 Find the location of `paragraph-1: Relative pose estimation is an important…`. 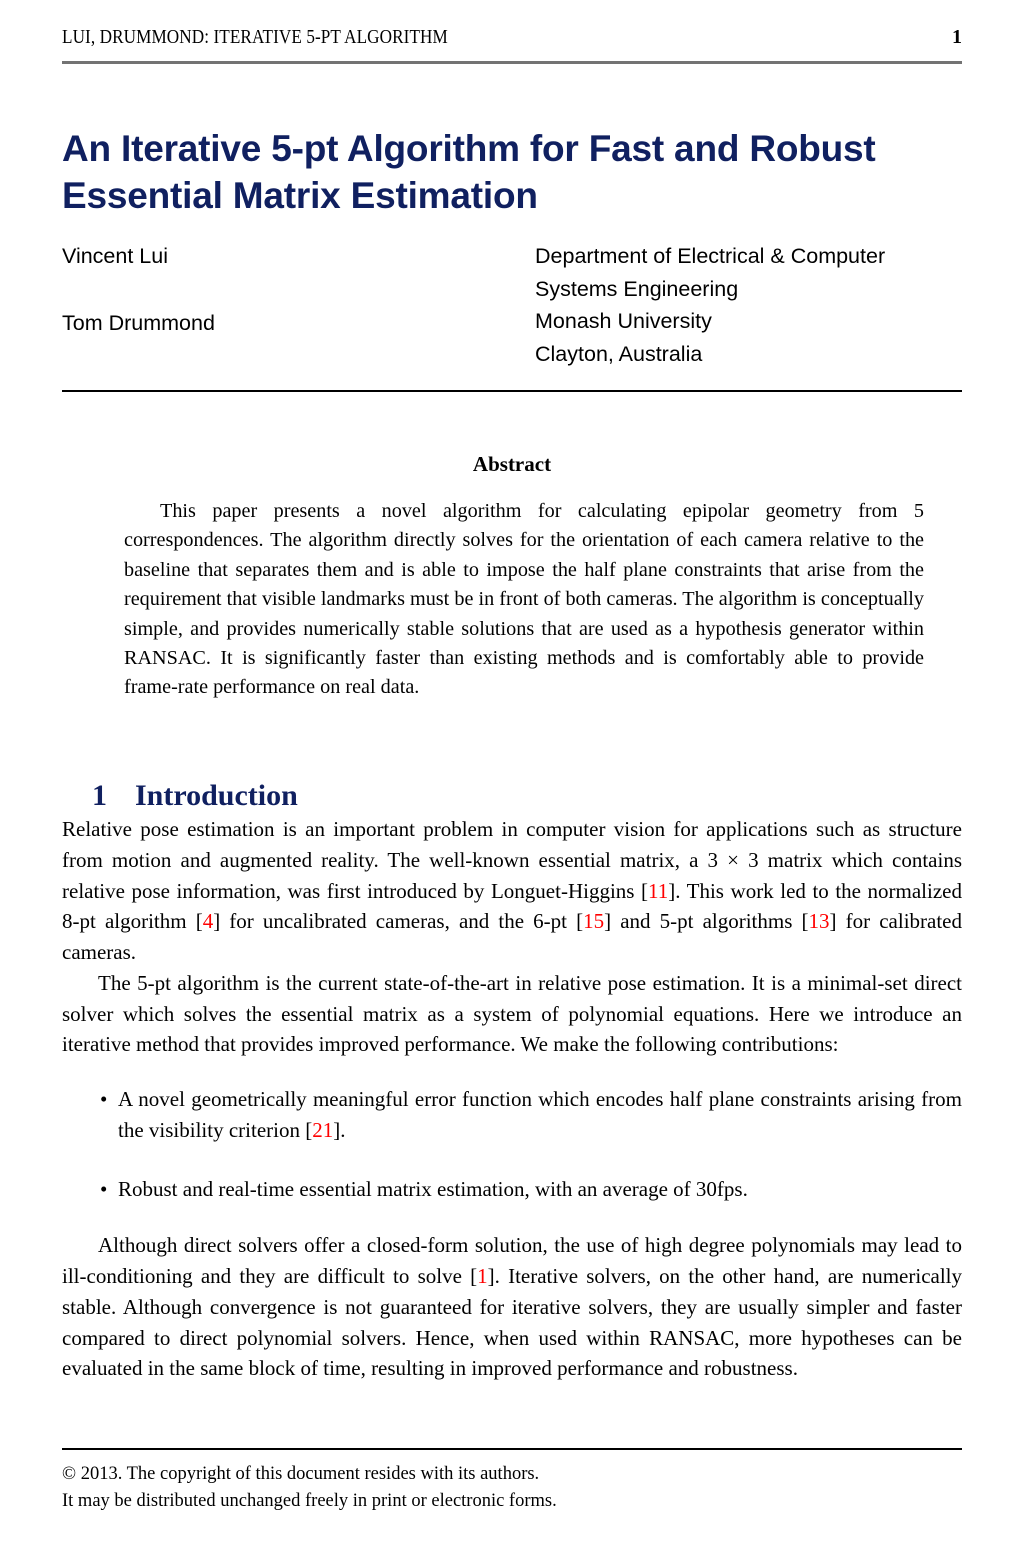

paragraph-1: Relative pose estimation is an important… is located at coordinates (512, 891).